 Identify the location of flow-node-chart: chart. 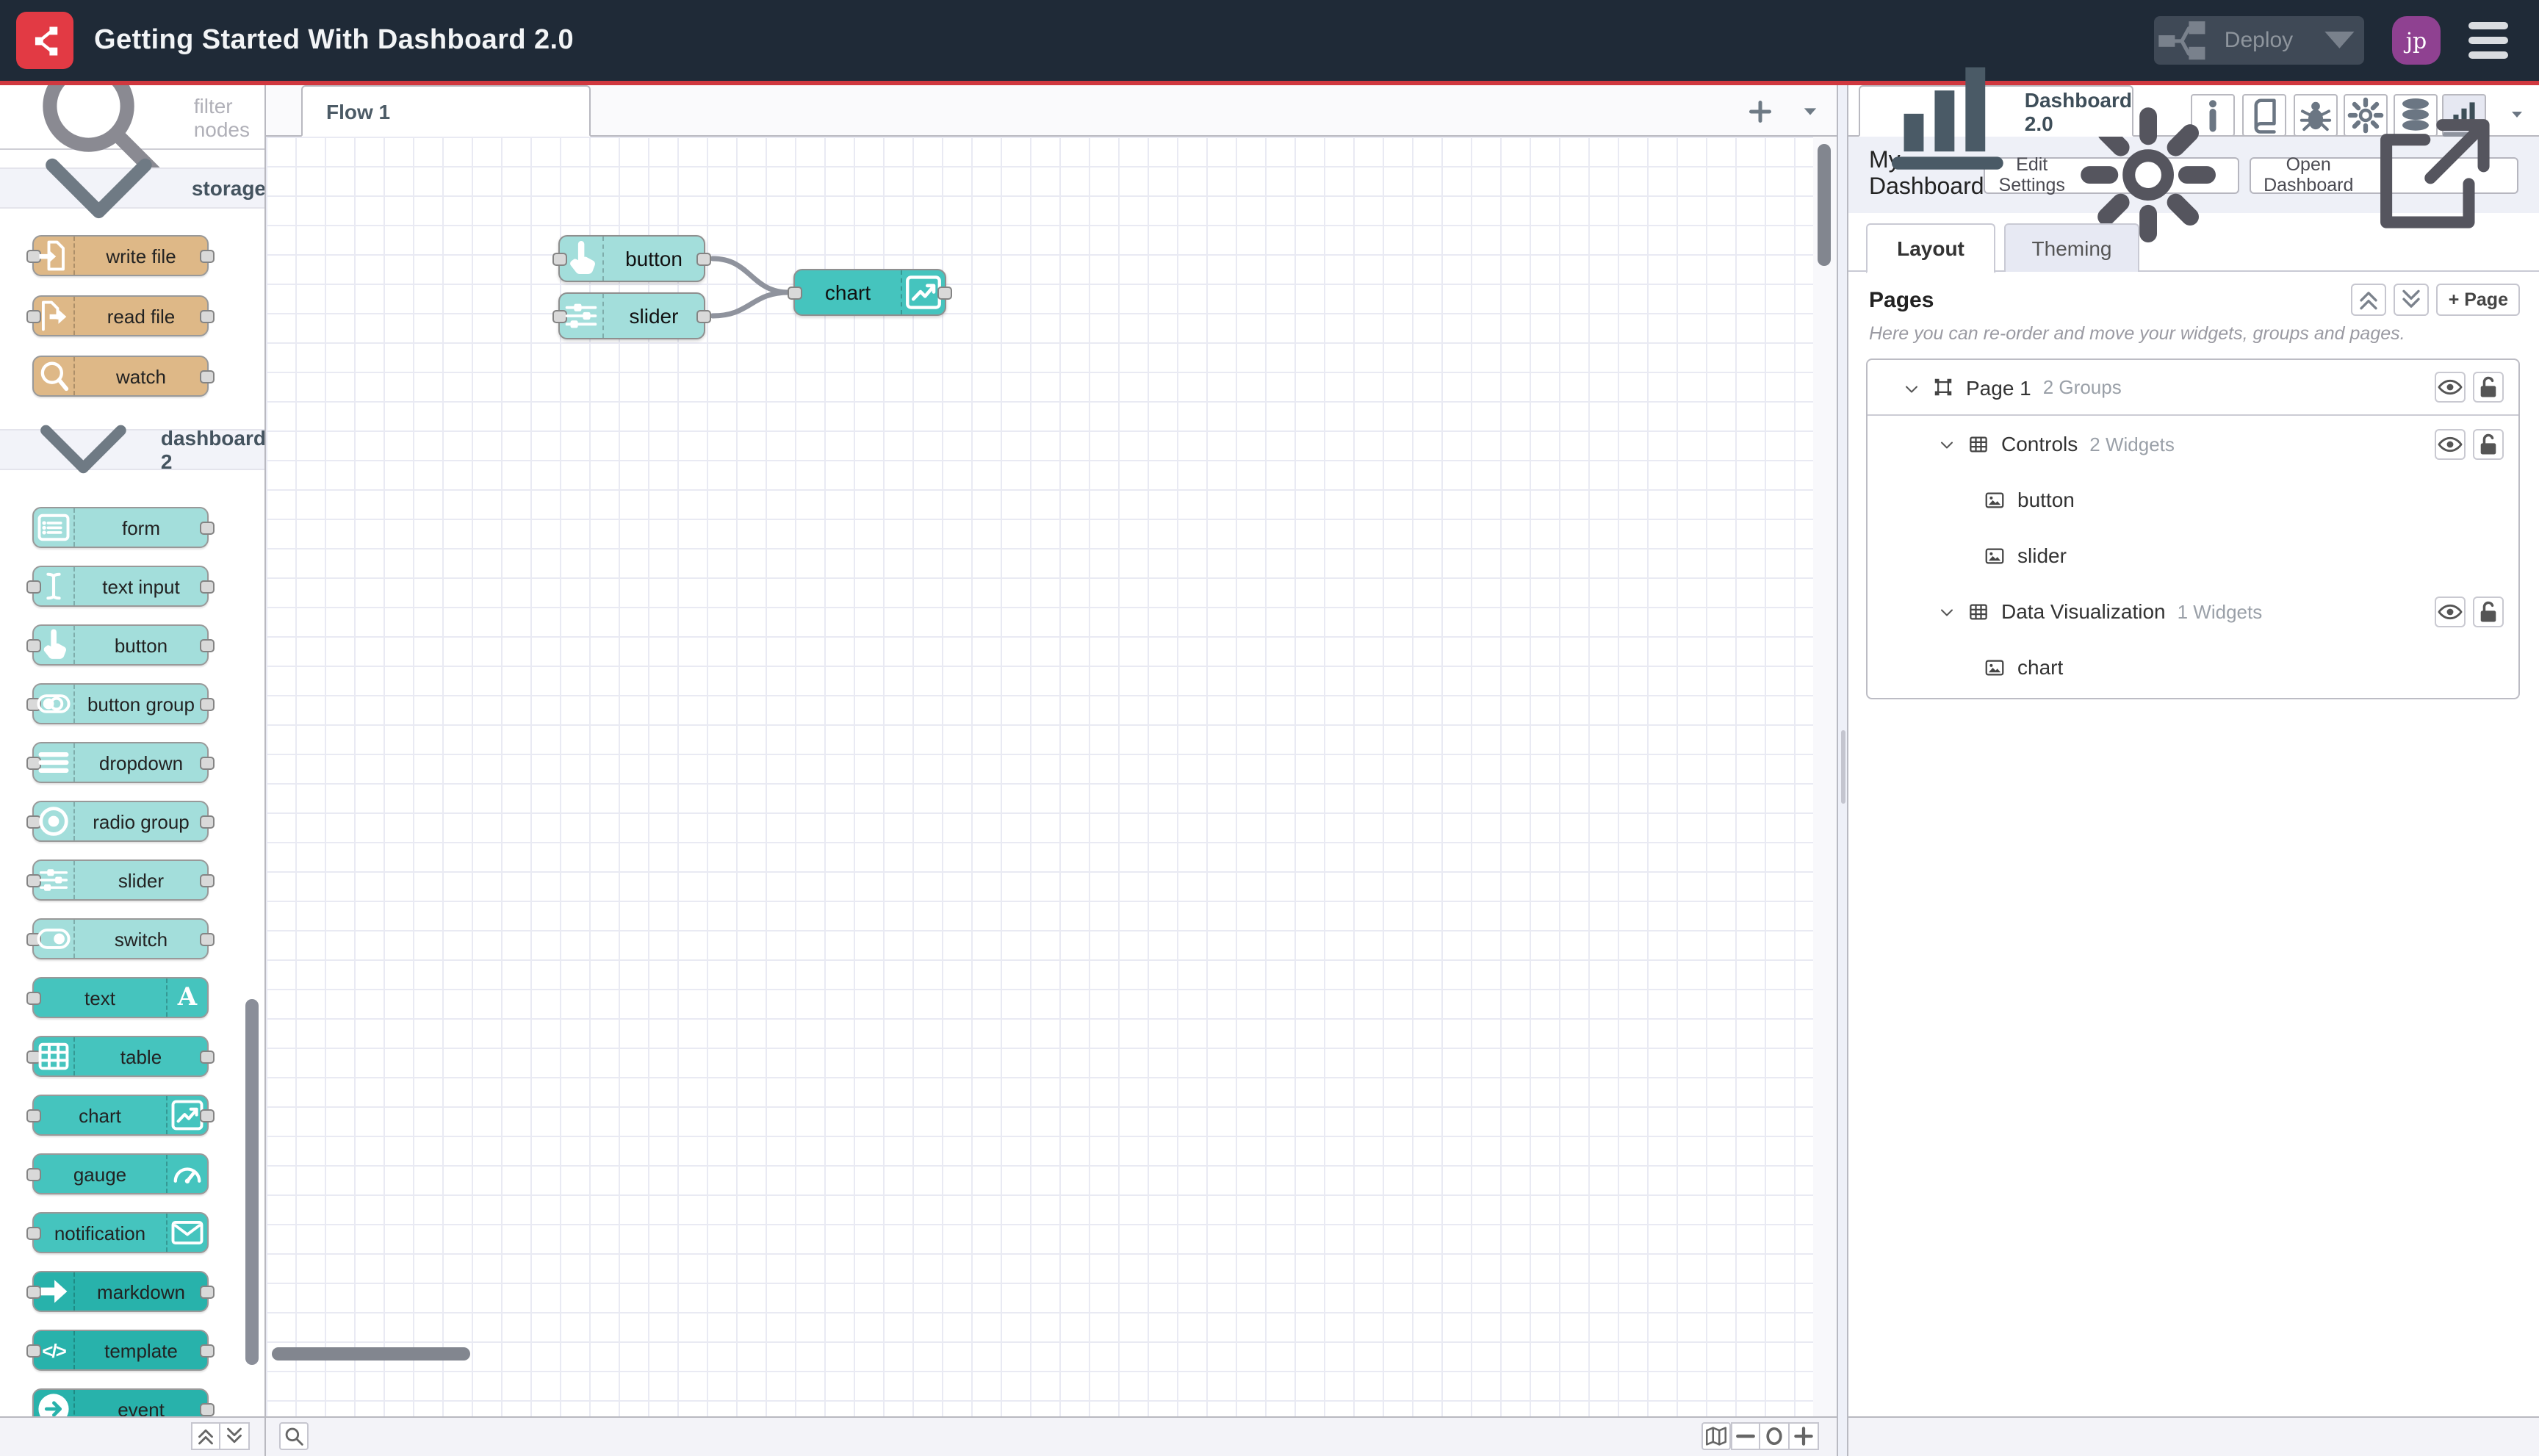
(870, 292).